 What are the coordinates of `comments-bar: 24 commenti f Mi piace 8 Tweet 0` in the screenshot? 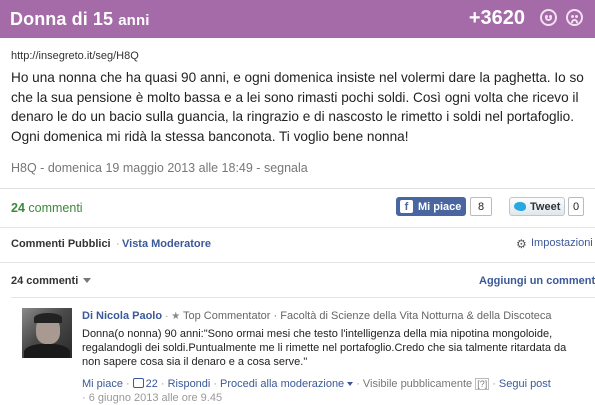 It's located at (297, 208).